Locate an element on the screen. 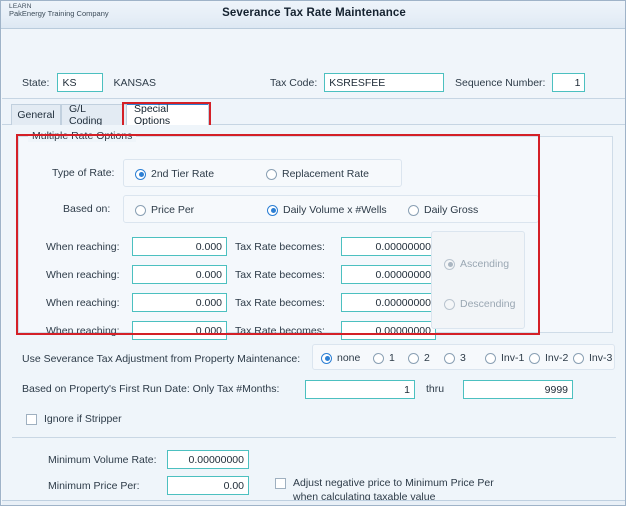  type-of-rate-label: Type of Rate: is located at coordinates (83, 173).